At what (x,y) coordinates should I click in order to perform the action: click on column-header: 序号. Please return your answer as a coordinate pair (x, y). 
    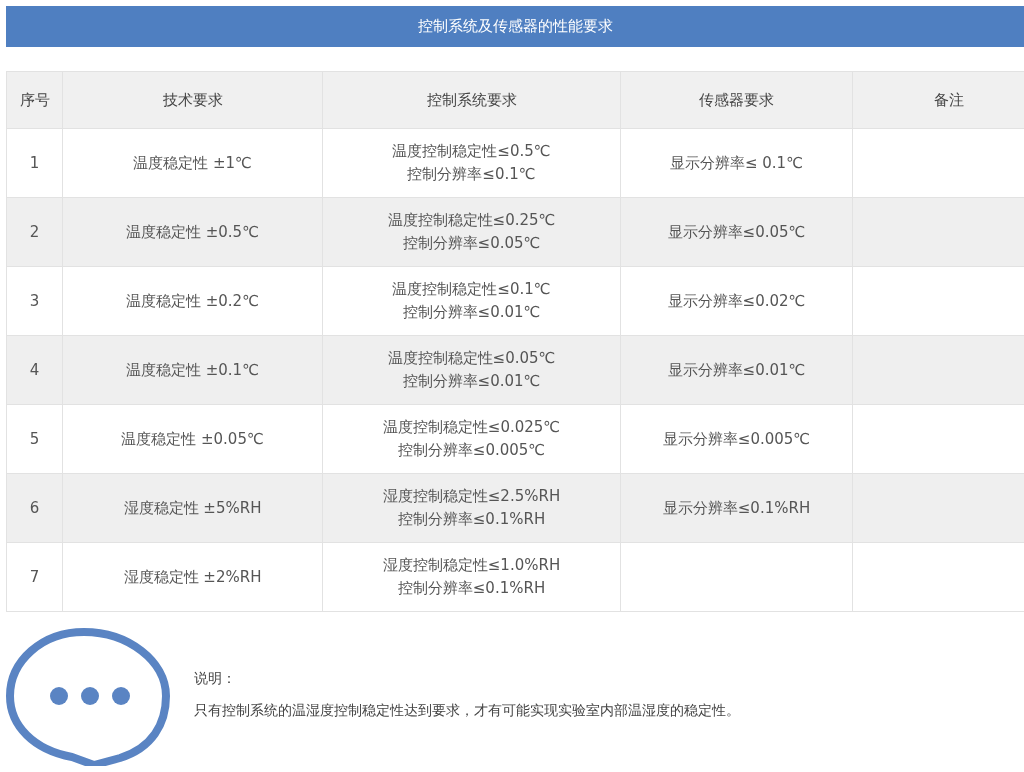
    Looking at the image, I should click on (34, 100).